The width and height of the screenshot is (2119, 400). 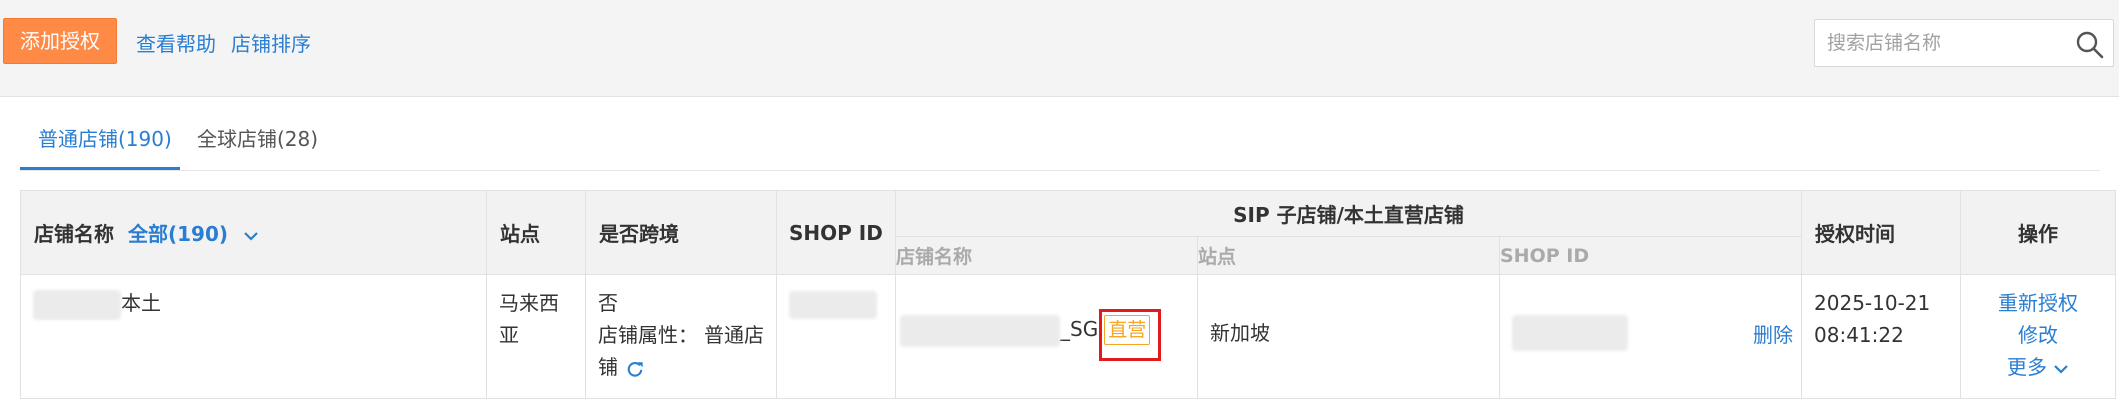 I want to click on cross-border-value: 否, so click(x=608, y=303).